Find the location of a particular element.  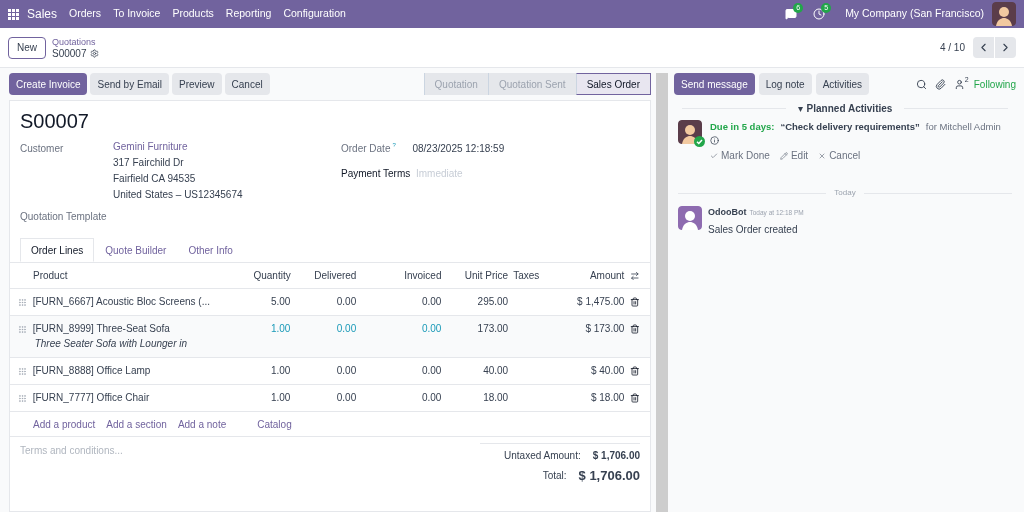

menu-item: Reporting is located at coordinates (248, 14).